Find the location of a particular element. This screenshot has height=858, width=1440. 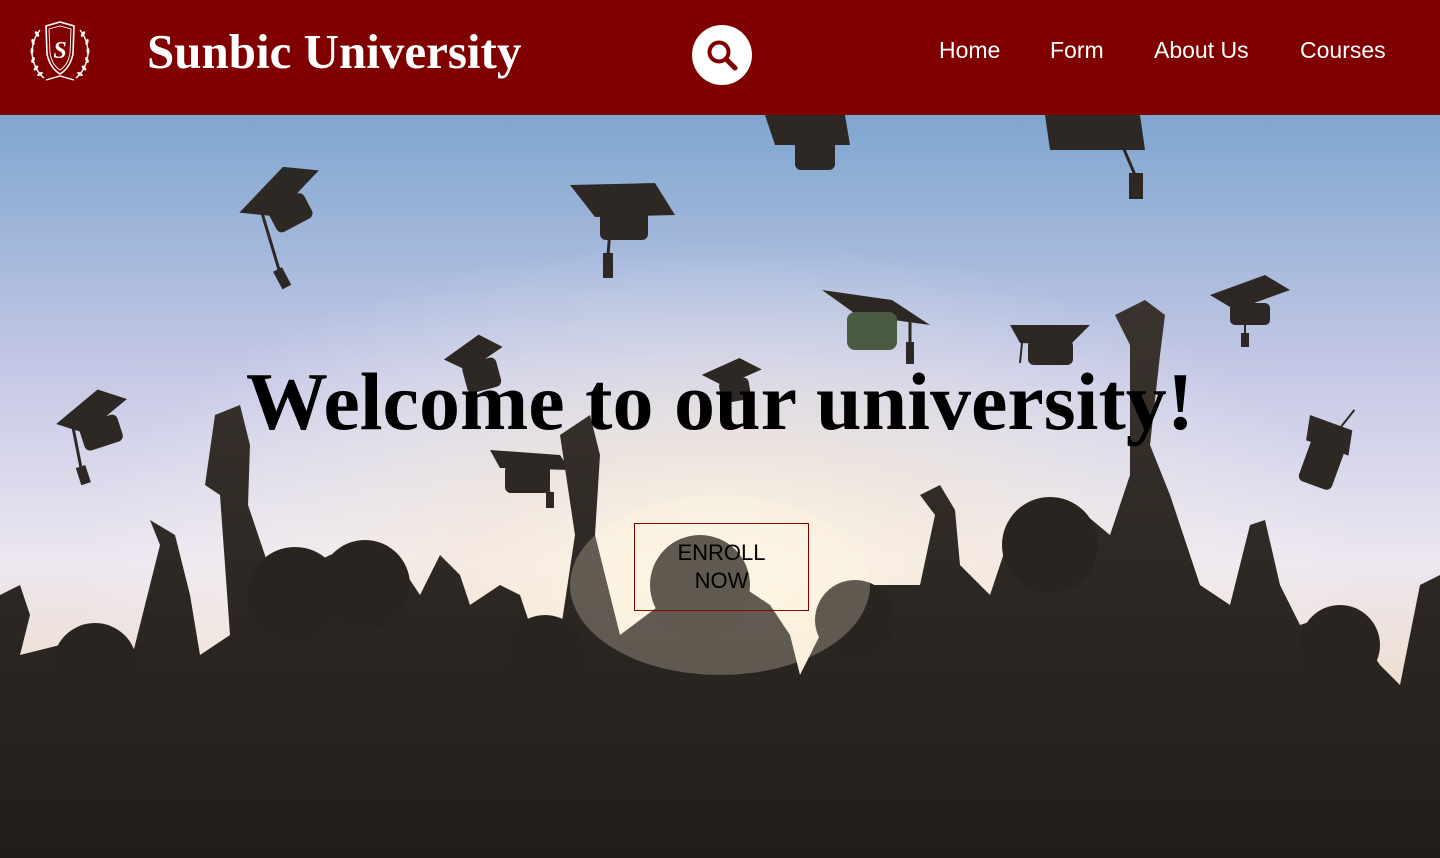

enroll-now-button: ENROLL NOW is located at coordinates (721, 567).